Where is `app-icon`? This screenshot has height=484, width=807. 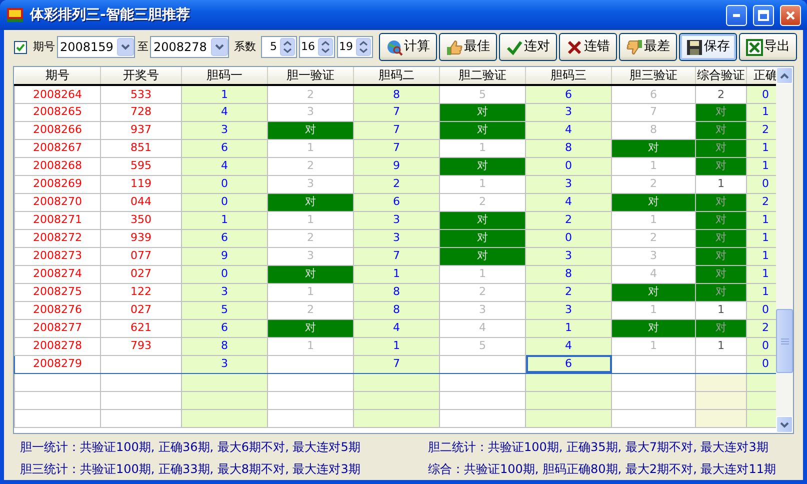 app-icon is located at coordinates (15, 15).